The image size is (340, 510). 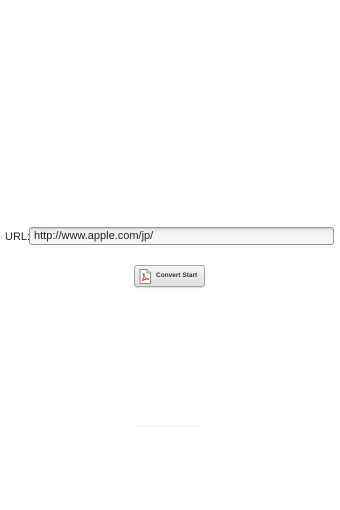 I want to click on pdf-document-icon, so click(x=145, y=276).